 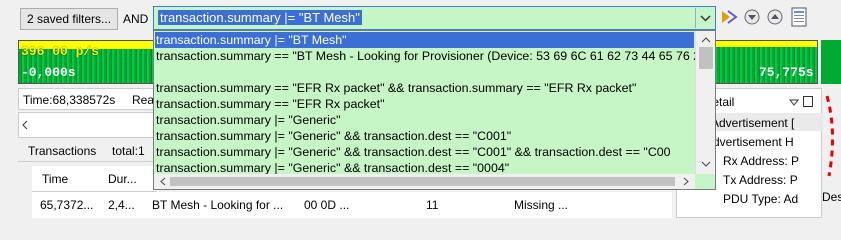 What do you see at coordinates (761, 161) in the screenshot?
I see `detail-item: Rx Address: P` at bounding box center [761, 161].